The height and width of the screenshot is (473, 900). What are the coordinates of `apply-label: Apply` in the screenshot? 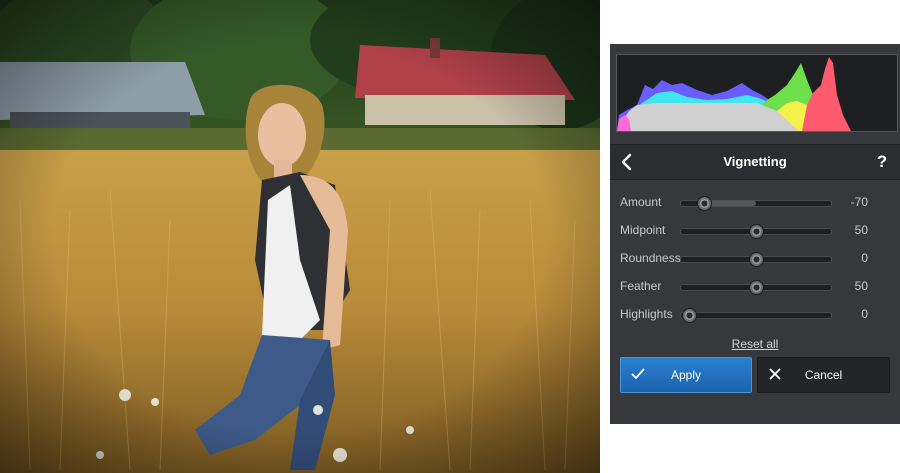 It's located at (686, 375).